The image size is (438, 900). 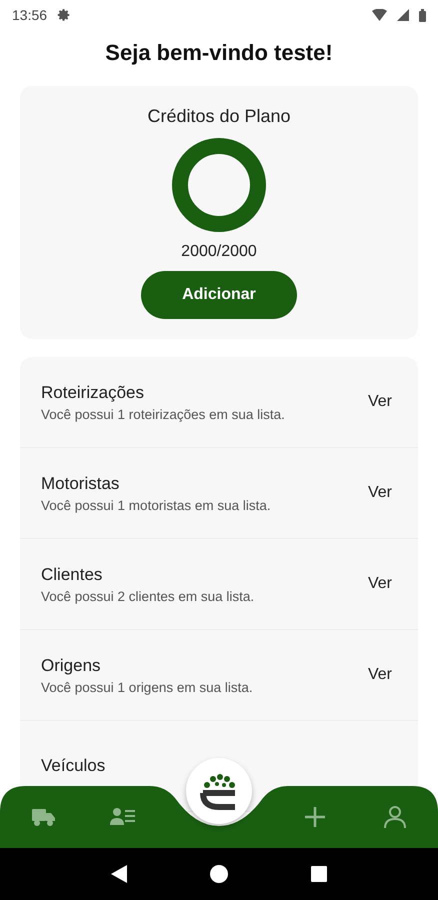 I want to click on contact-list-icon, so click(x=123, y=817).